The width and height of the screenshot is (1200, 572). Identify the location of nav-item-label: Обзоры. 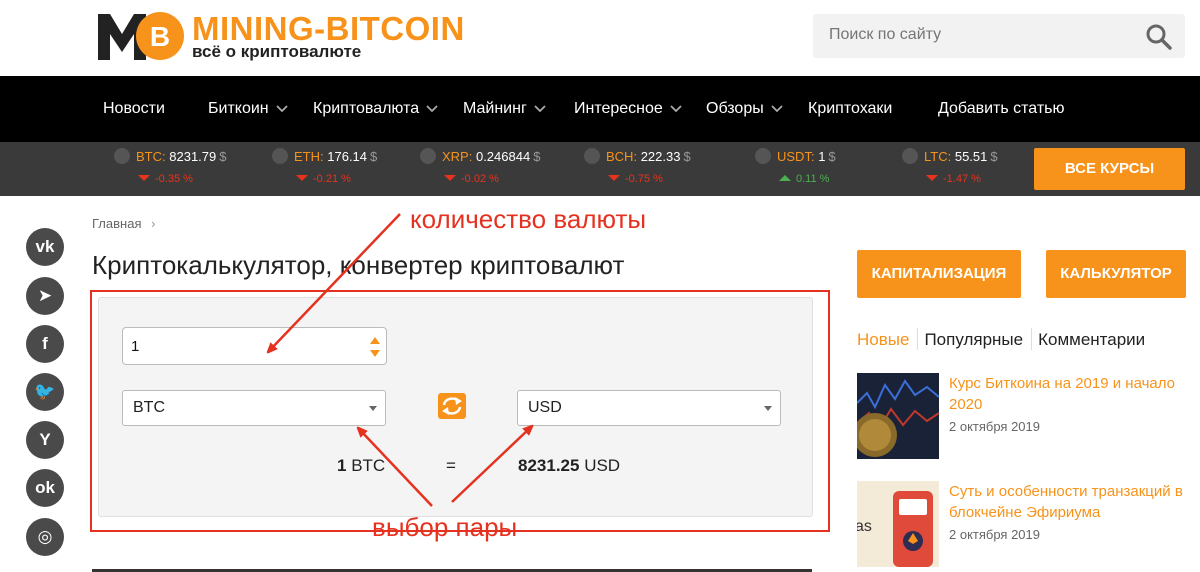
(735, 108).